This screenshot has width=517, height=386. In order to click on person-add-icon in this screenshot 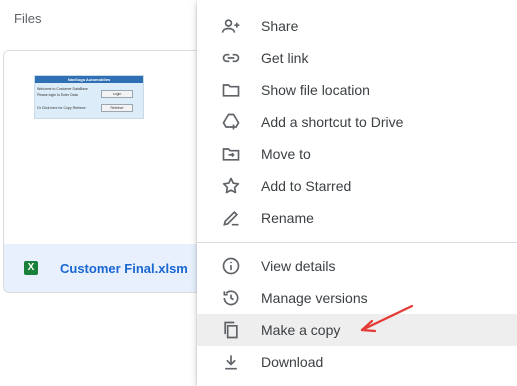, I will do `click(231, 26)`.